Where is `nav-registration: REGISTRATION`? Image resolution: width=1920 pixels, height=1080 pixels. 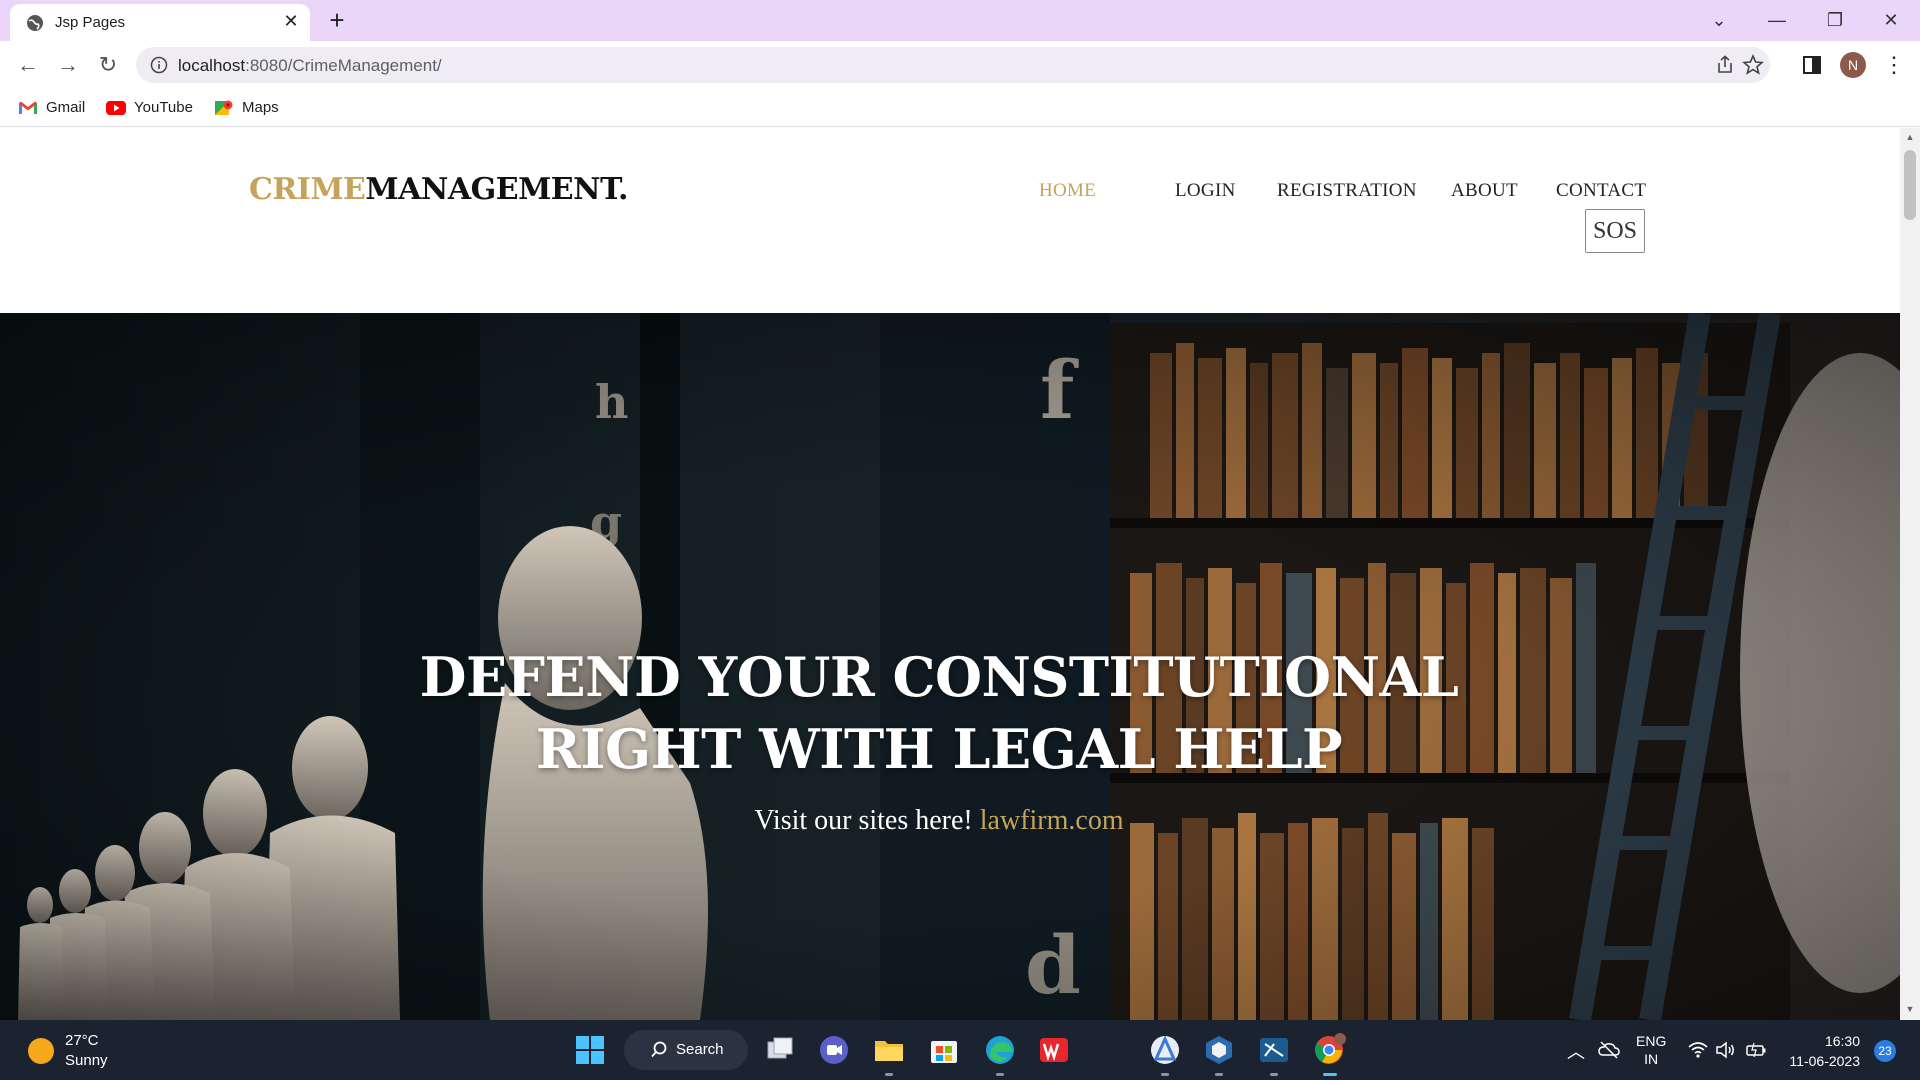
nav-registration: REGISTRATION is located at coordinates (1347, 191).